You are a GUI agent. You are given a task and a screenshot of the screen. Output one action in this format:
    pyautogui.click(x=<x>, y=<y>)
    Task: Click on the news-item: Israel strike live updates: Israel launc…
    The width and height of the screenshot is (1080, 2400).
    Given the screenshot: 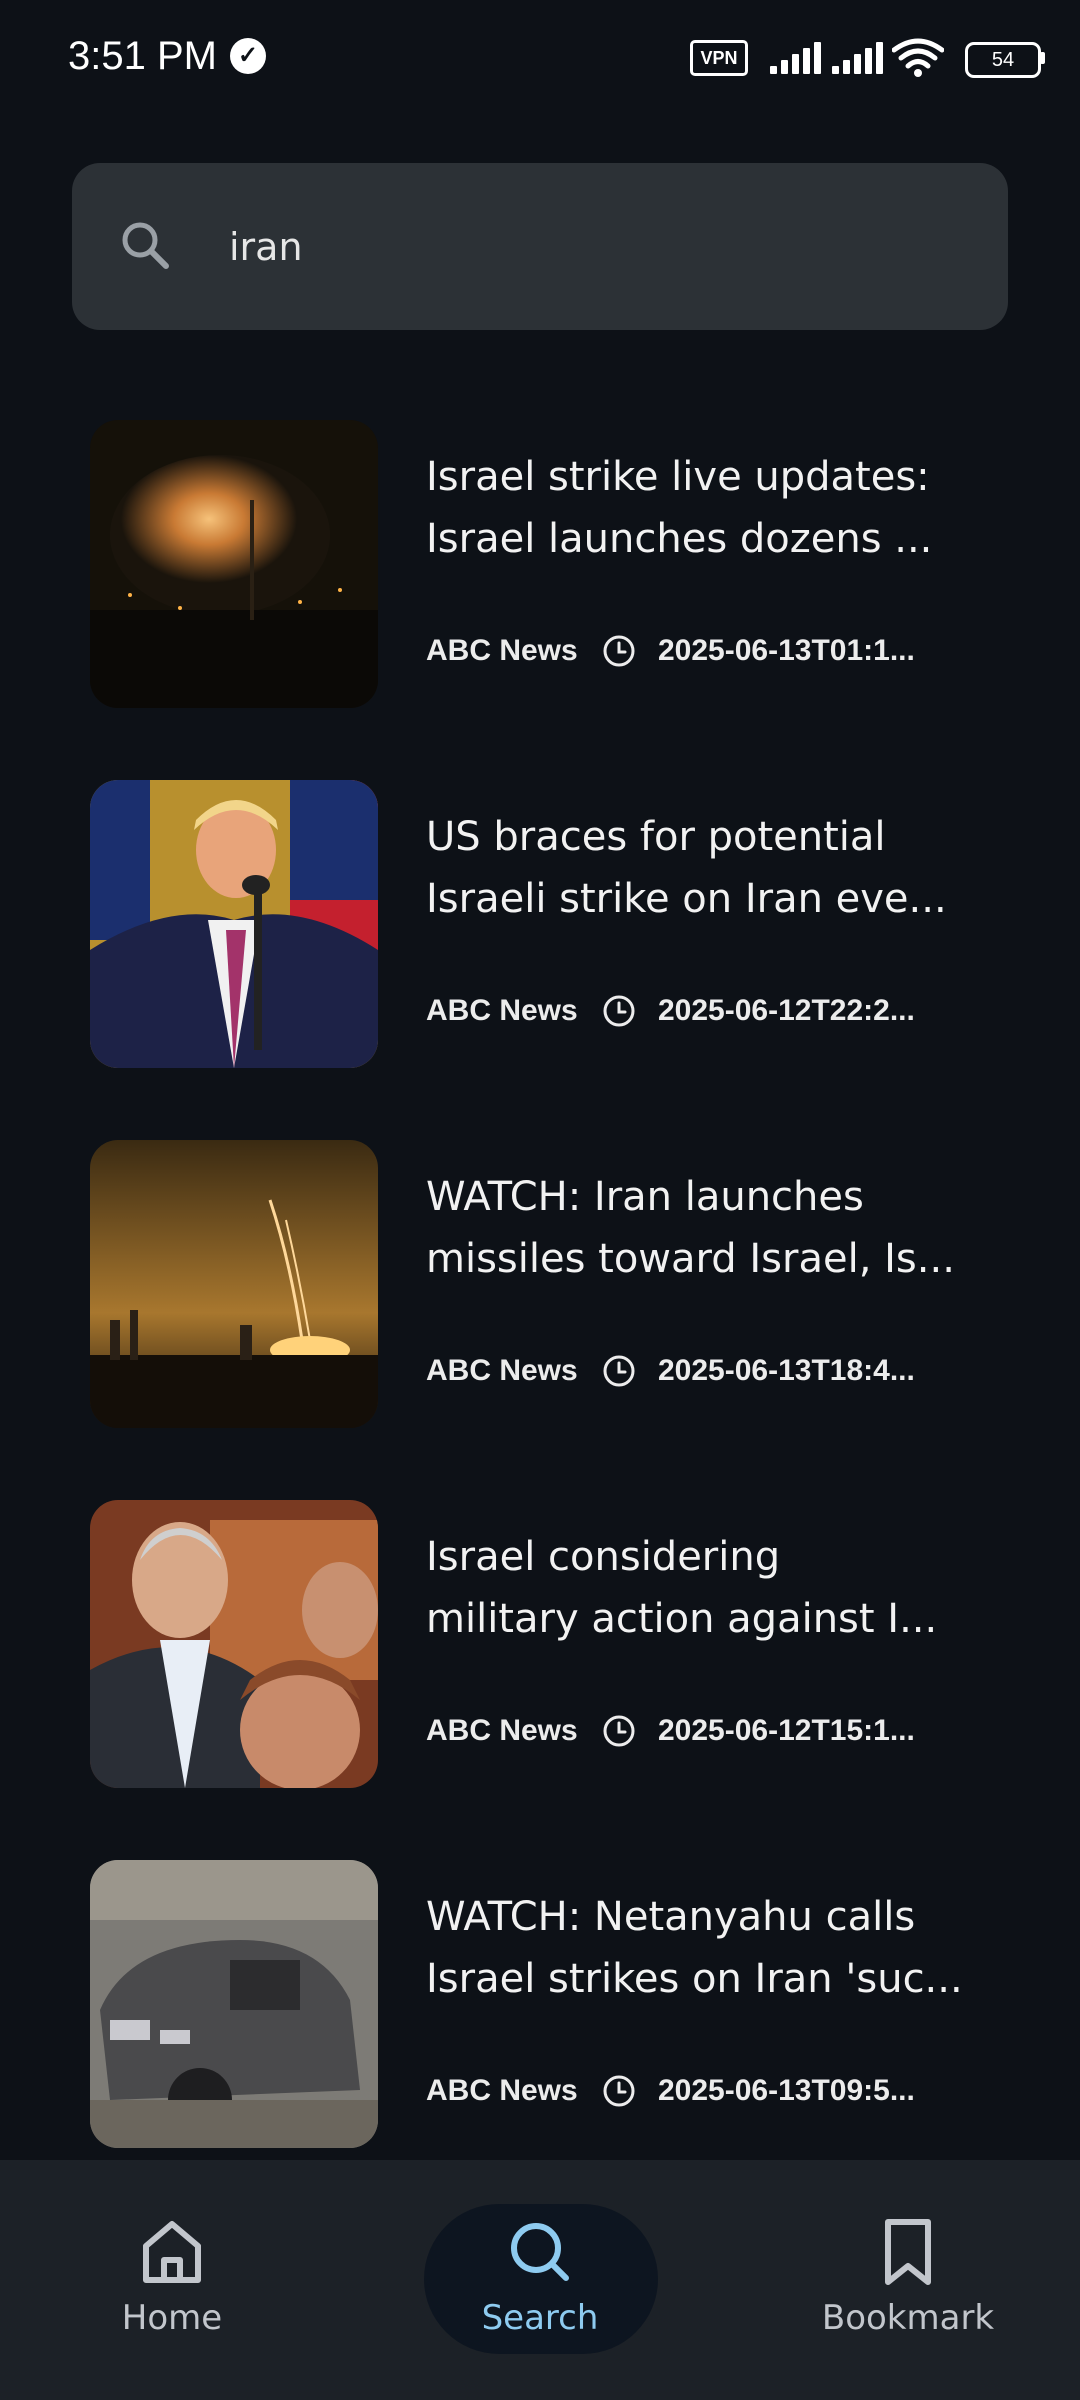 What is the action you would take?
    pyautogui.click(x=560, y=565)
    